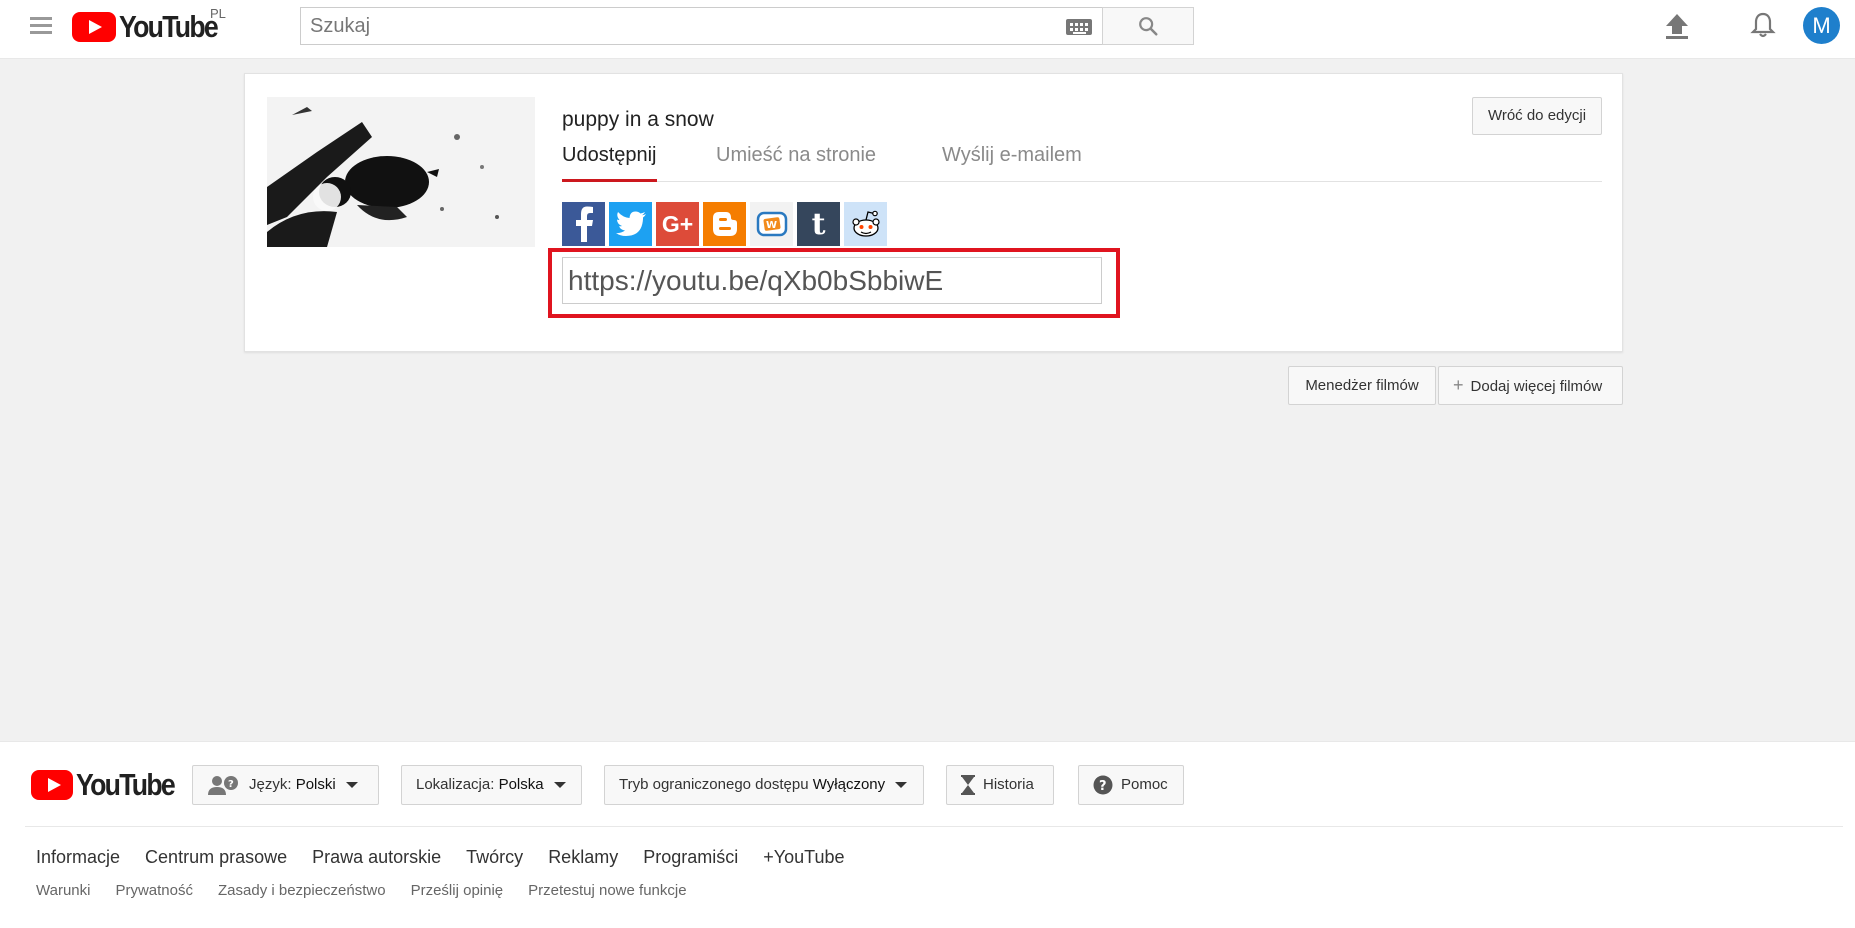 The height and width of the screenshot is (928, 1855). I want to click on restricted-mode-value: Wyłączony, so click(849, 784).